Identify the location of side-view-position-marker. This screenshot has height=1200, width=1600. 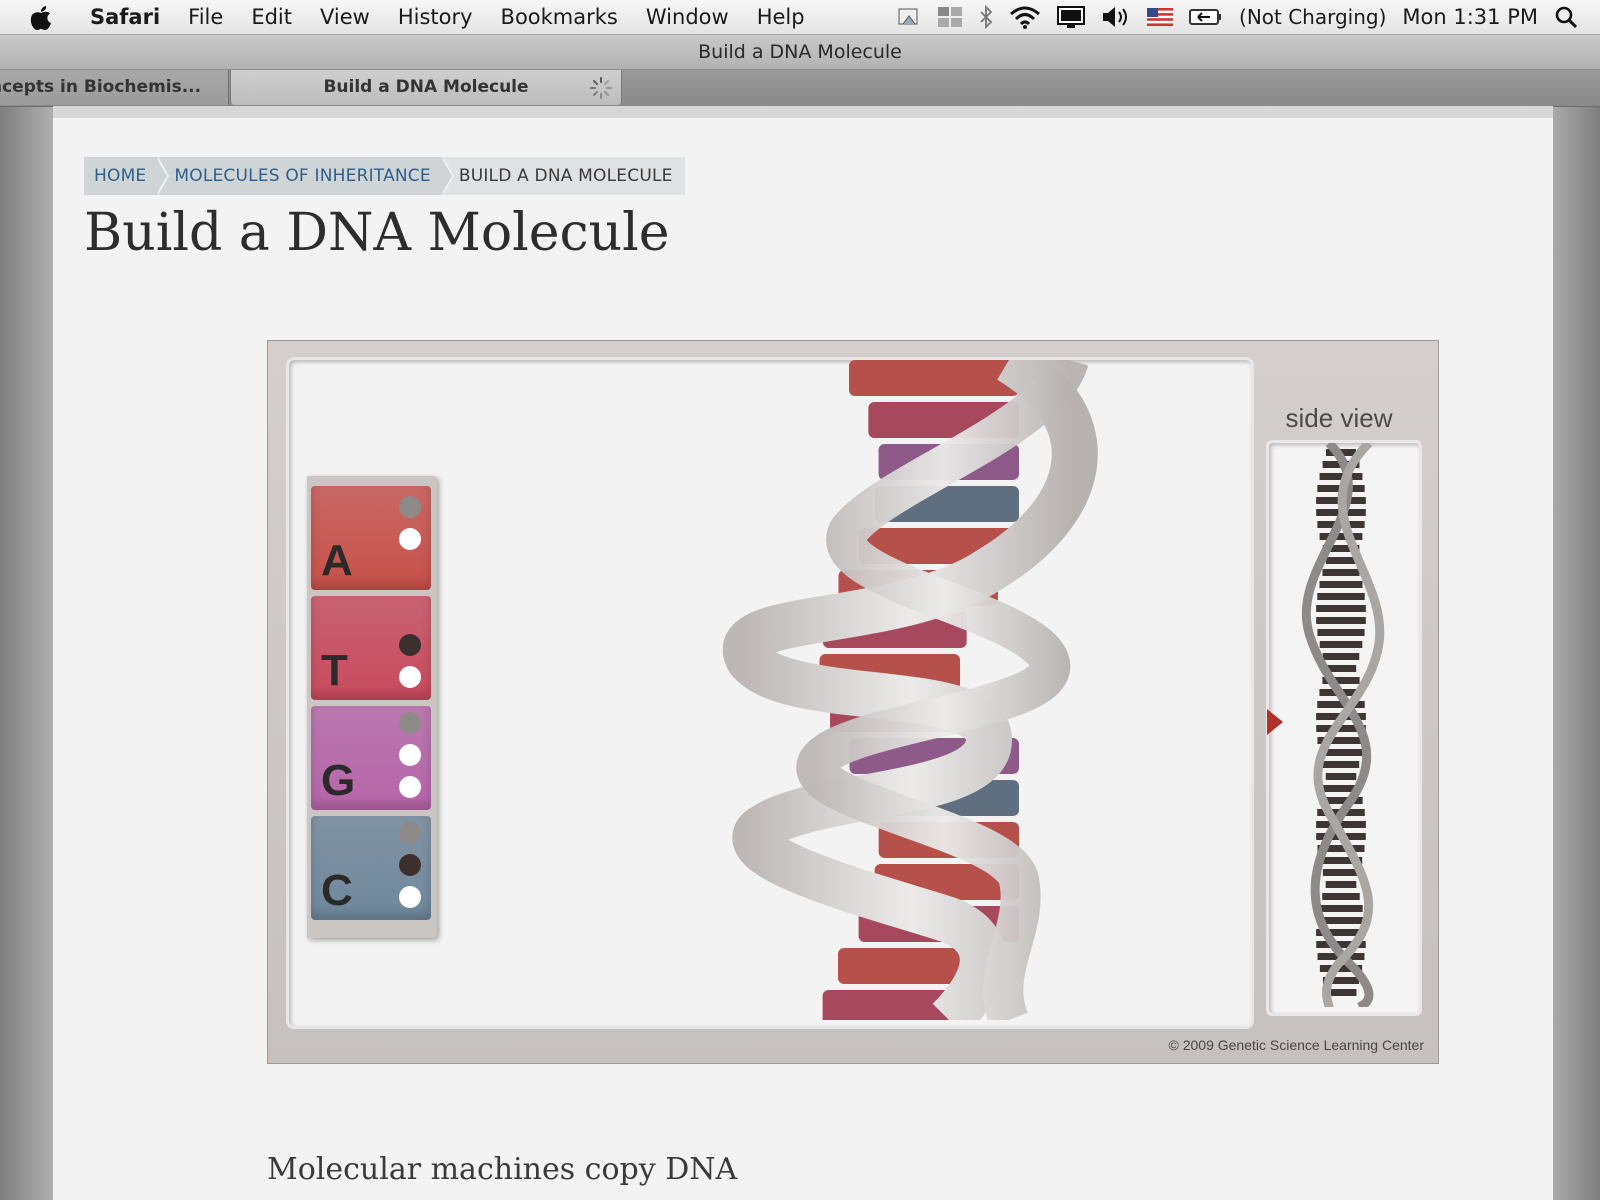
(1275, 722).